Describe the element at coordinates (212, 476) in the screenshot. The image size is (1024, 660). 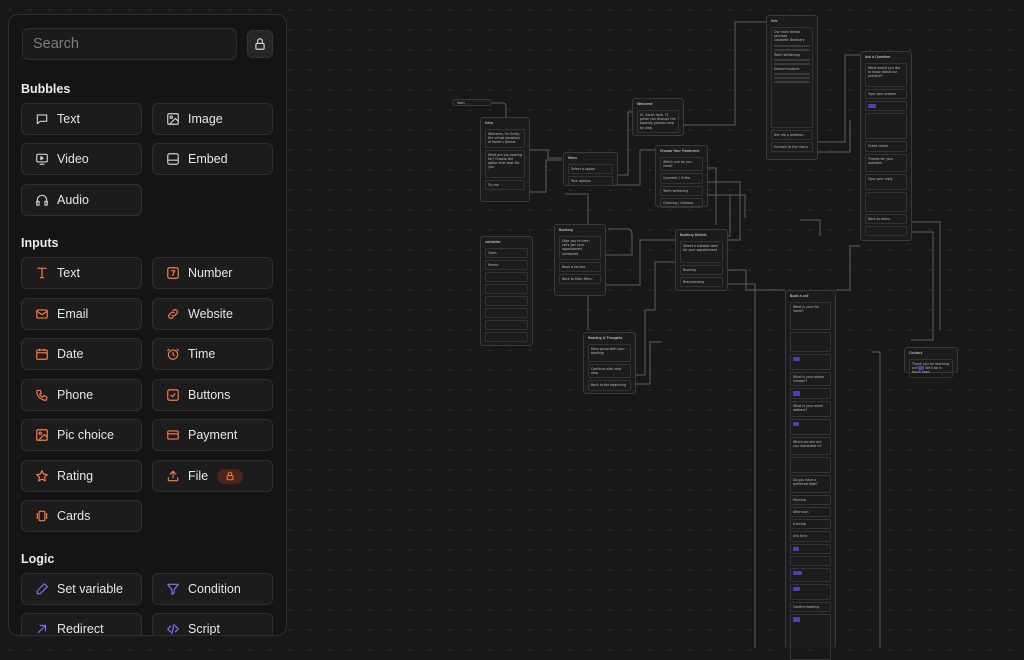
I see `file-input-button: File` at that location.